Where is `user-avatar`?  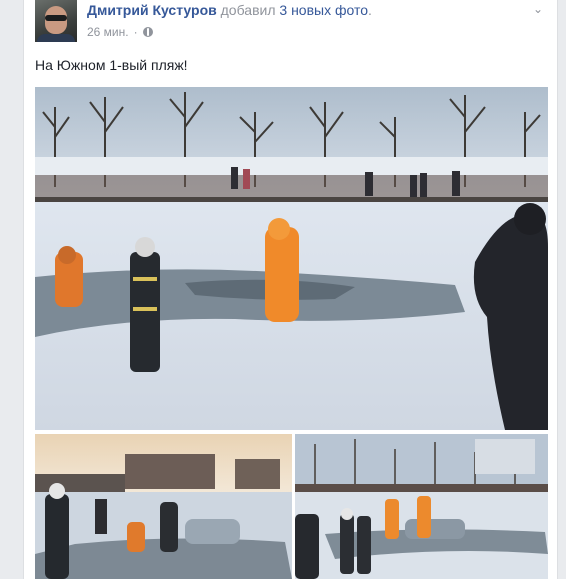 user-avatar is located at coordinates (56, 21).